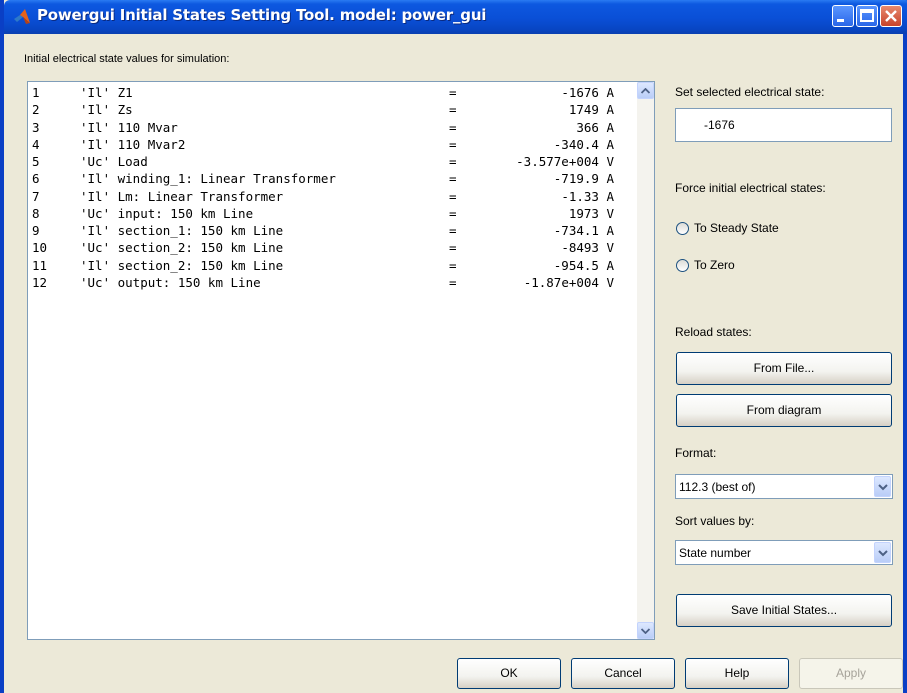  I want to click on from-diagram-button: From diagram, so click(784, 410).